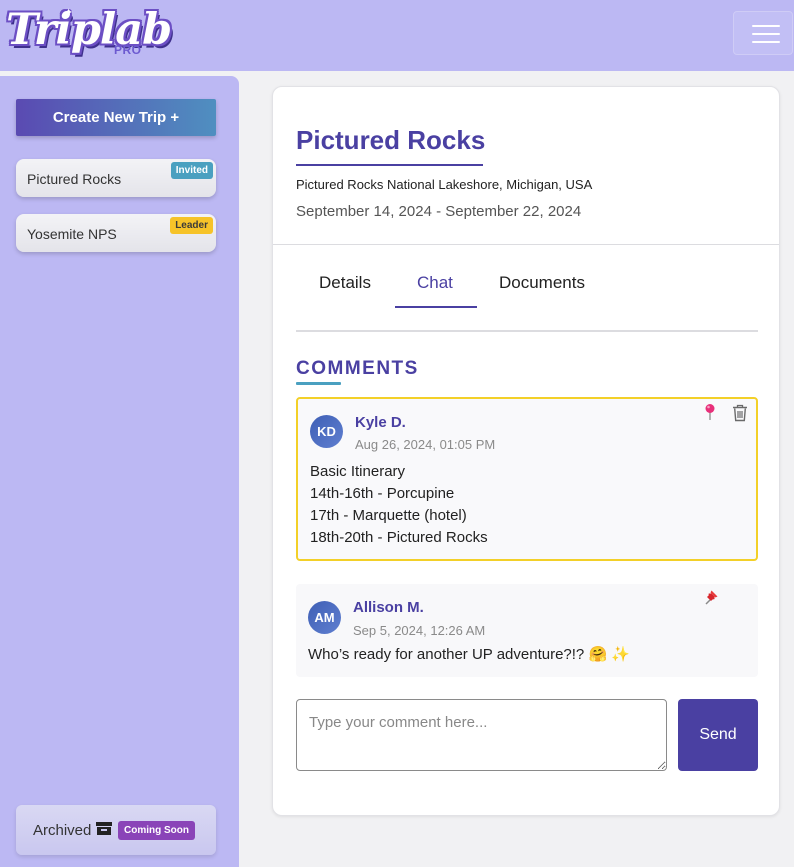 The height and width of the screenshot is (867, 794). I want to click on logo-sparkle-icon: ✦, so click(69, 13).